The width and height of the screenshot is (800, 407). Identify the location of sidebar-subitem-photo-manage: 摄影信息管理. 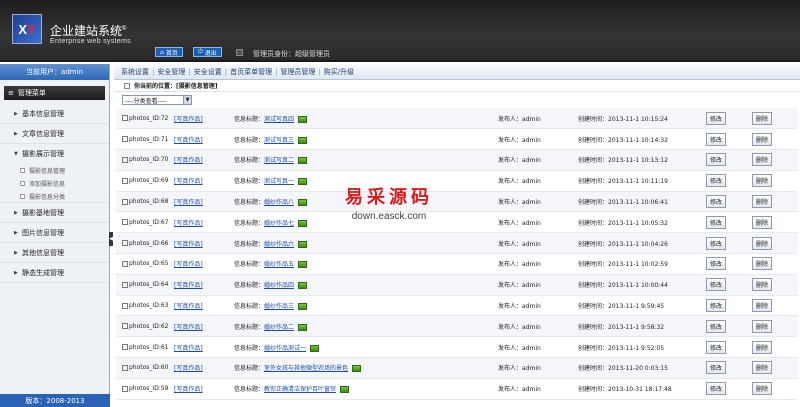
(54, 170).